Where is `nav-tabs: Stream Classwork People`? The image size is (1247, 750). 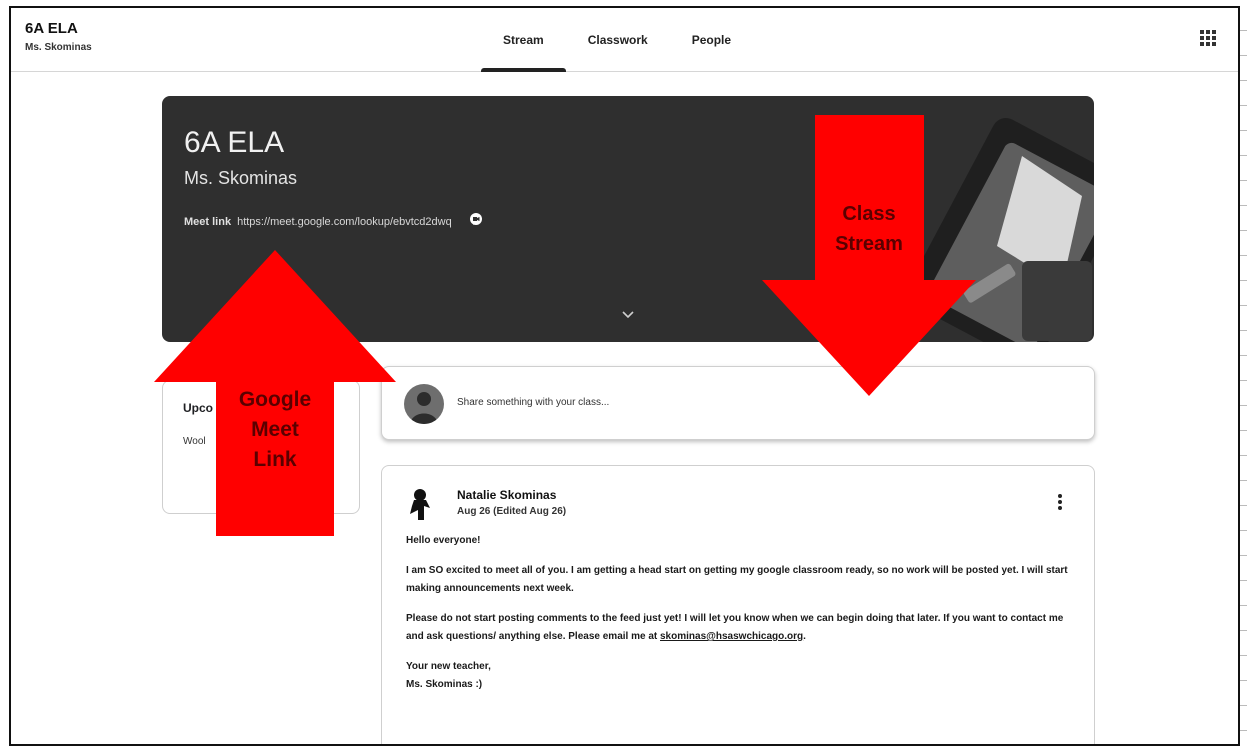 nav-tabs: Stream Classwork People is located at coordinates (617, 40).